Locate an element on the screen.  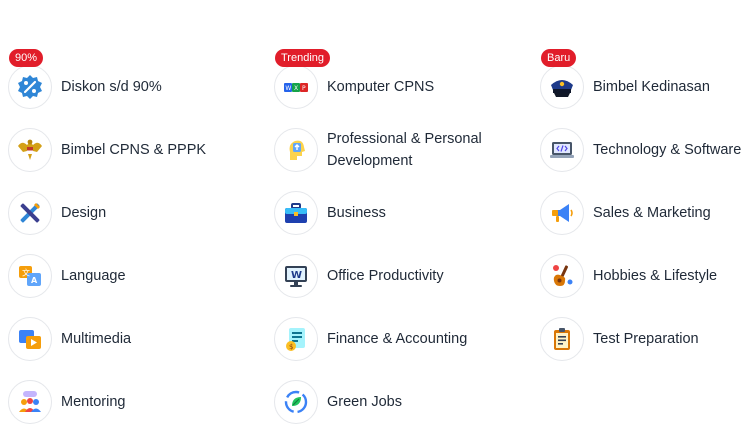
category-item-professional-development: Professional & Personal Development is located at coordinates (389, 150).